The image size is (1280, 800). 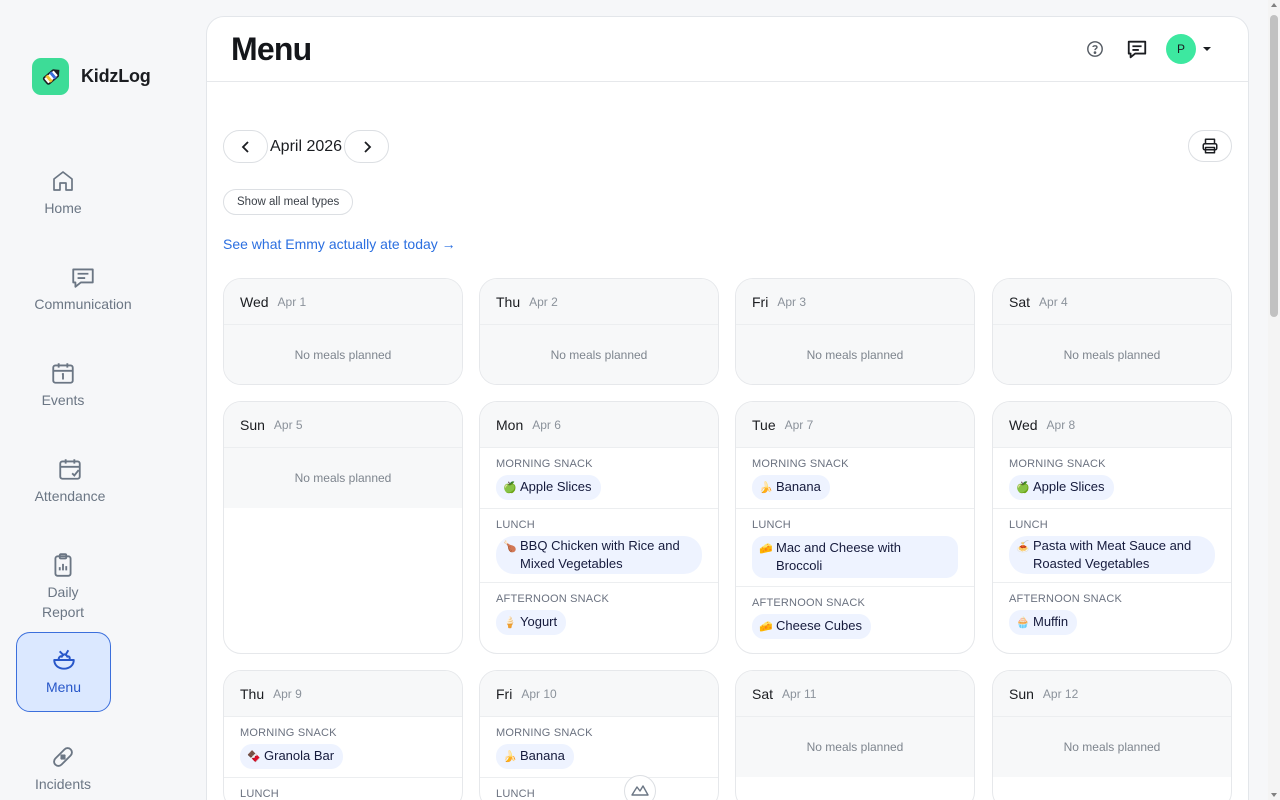 I want to click on food-name: Banana, so click(x=798, y=486).